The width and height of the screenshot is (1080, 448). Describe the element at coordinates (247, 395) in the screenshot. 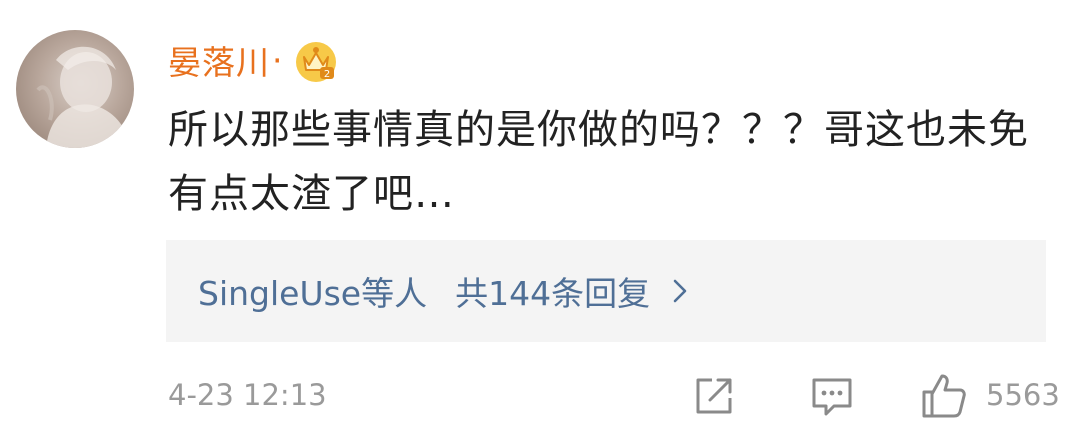

I see `timestamp: 4-23 12:13` at that location.